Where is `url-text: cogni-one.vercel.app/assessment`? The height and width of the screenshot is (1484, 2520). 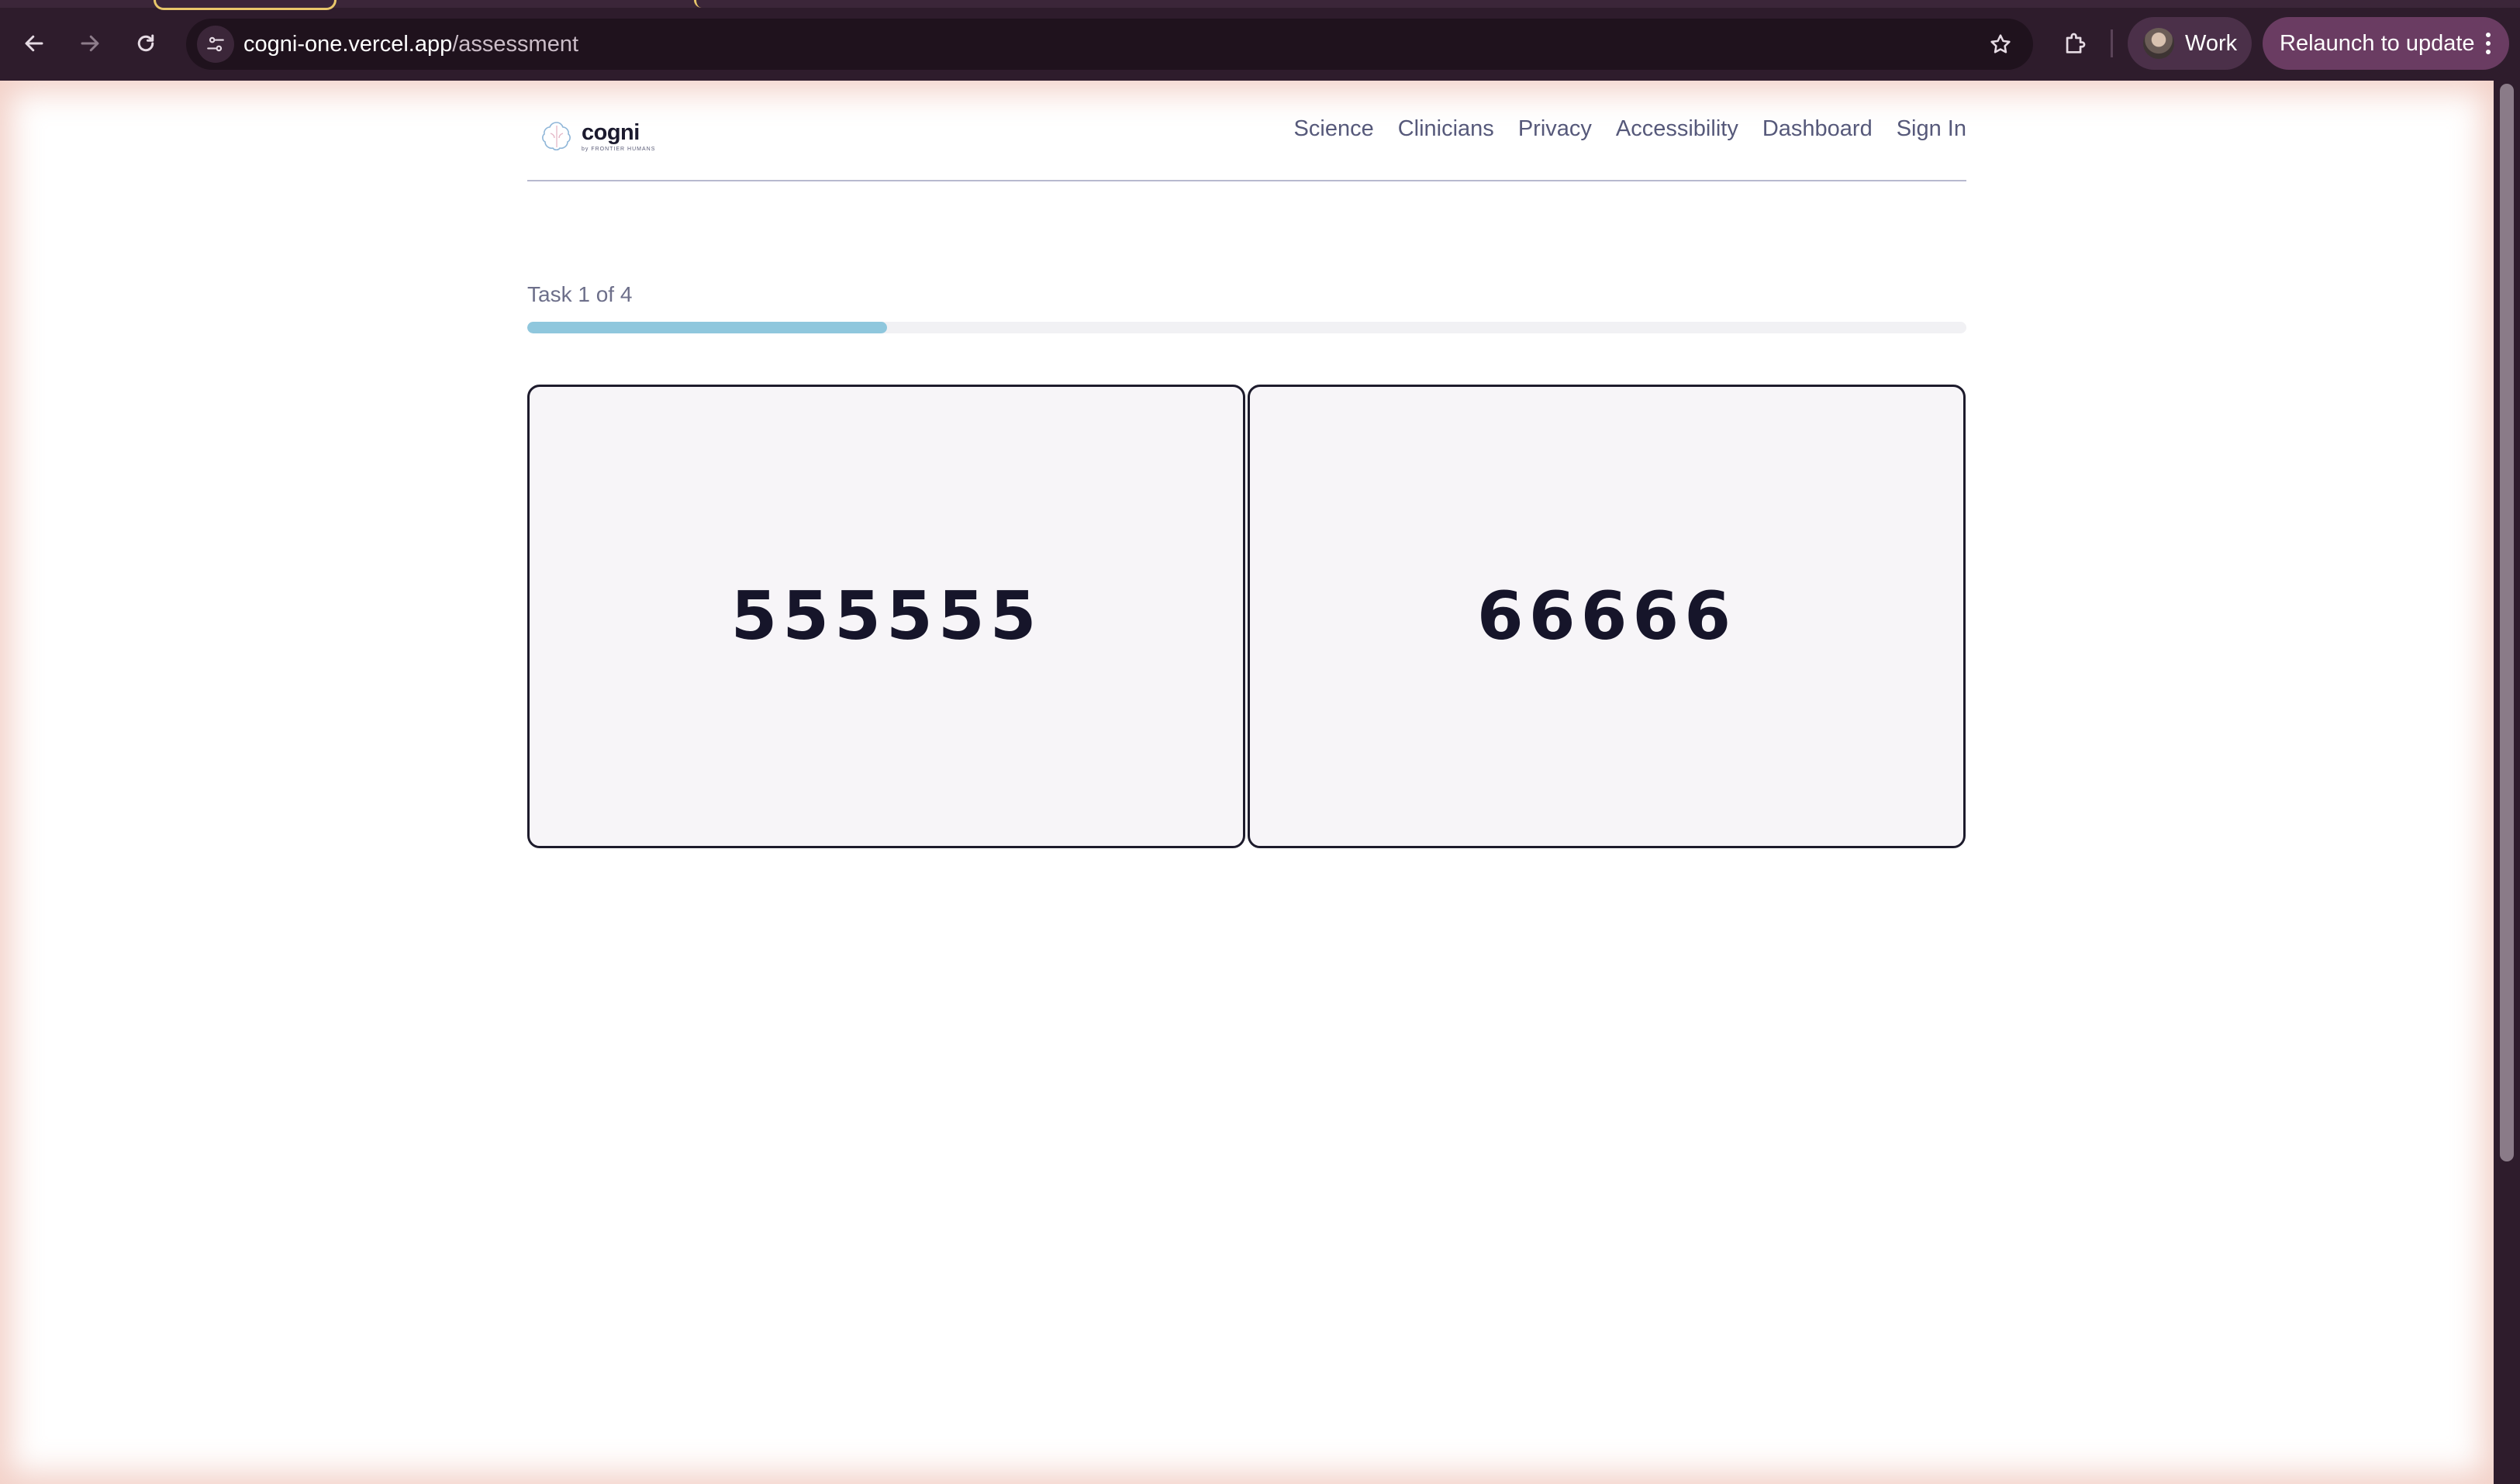
url-text: cogni-one.vercel.app/assessment is located at coordinates (410, 45).